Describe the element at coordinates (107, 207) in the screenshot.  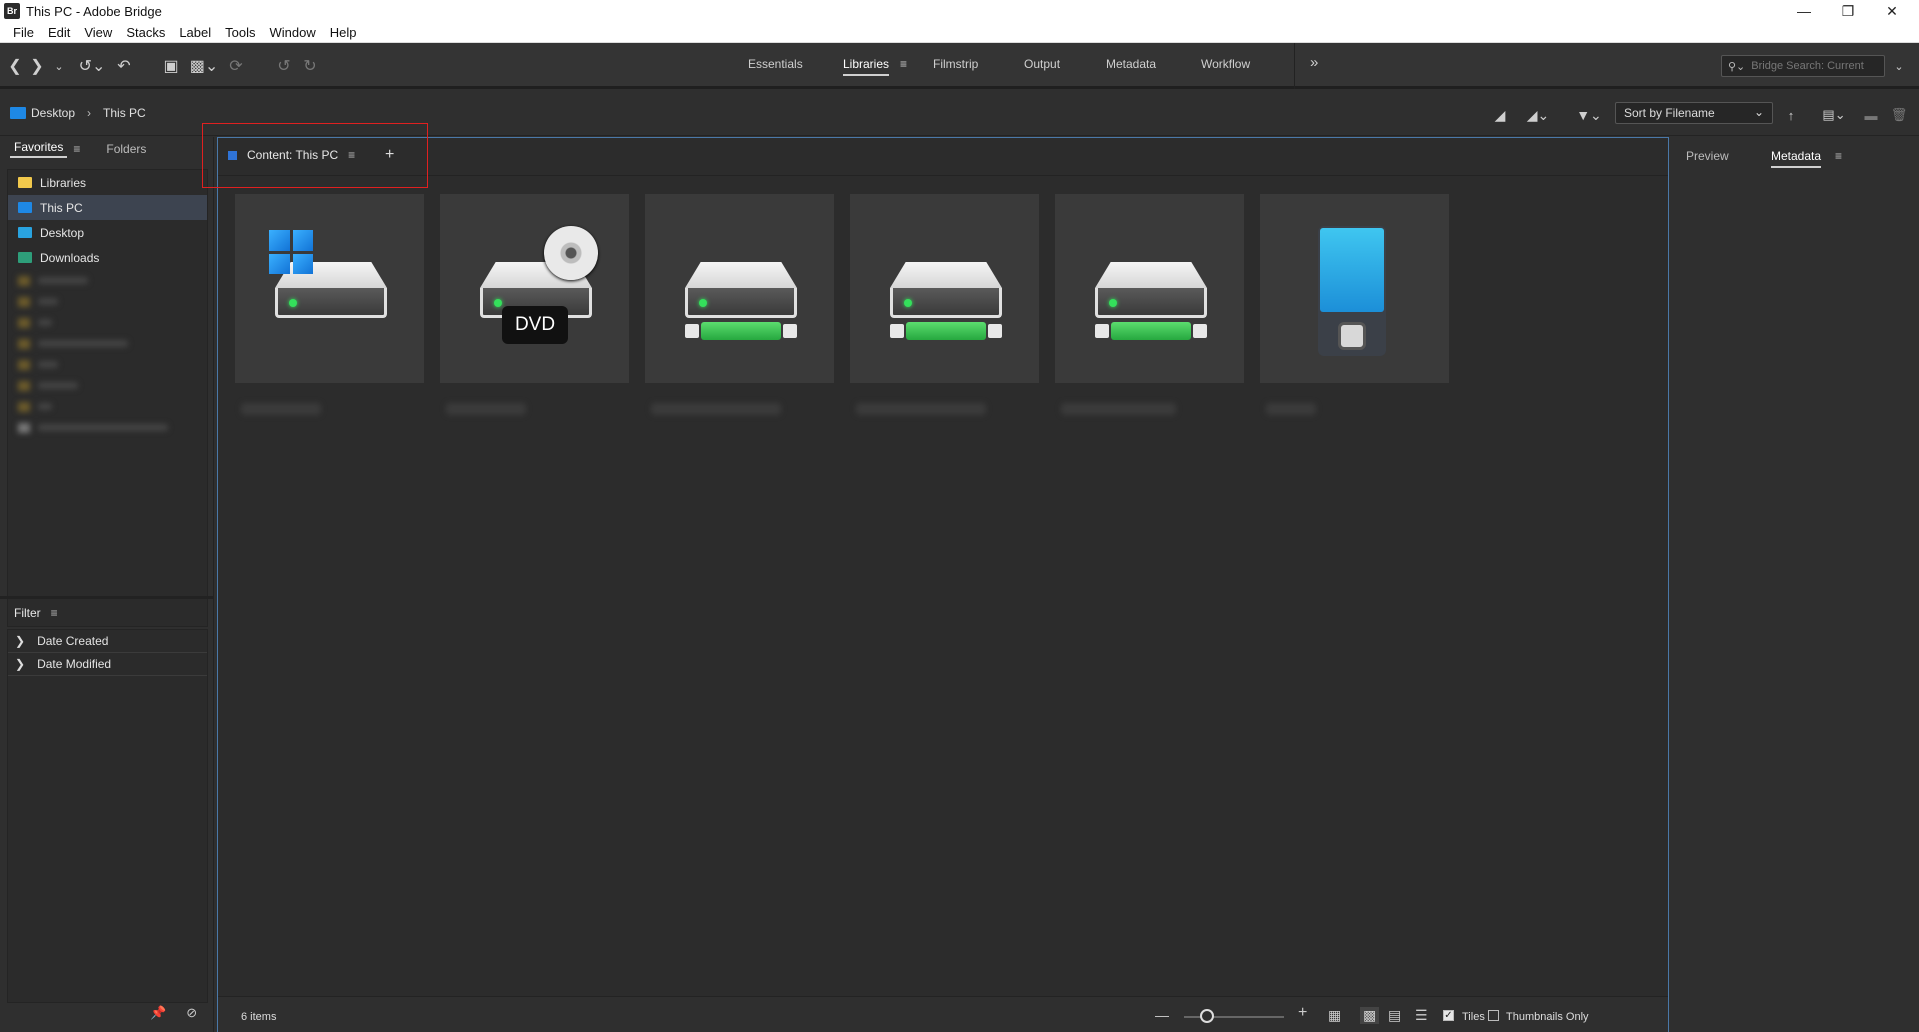
I see `favorite-this-pc: This PC` at that location.